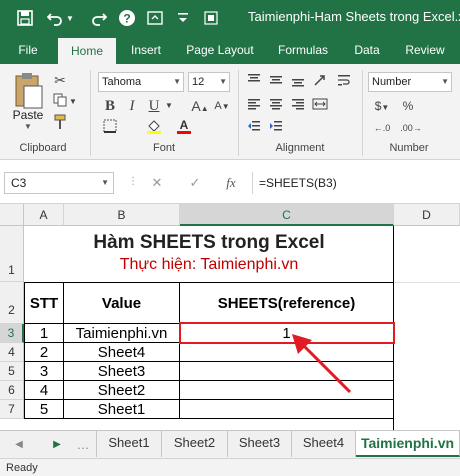  What do you see at coordinates (44, 333) in the screenshot?
I see `cell-stt: 1` at bounding box center [44, 333].